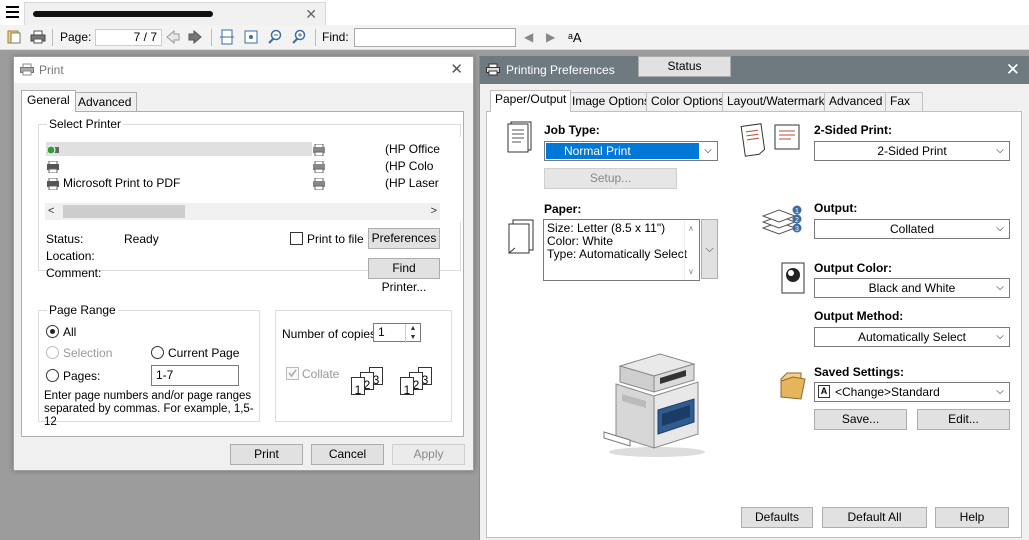  I want to click on preferences-titlebar: Printing Preferences ✕, so click(754, 70).